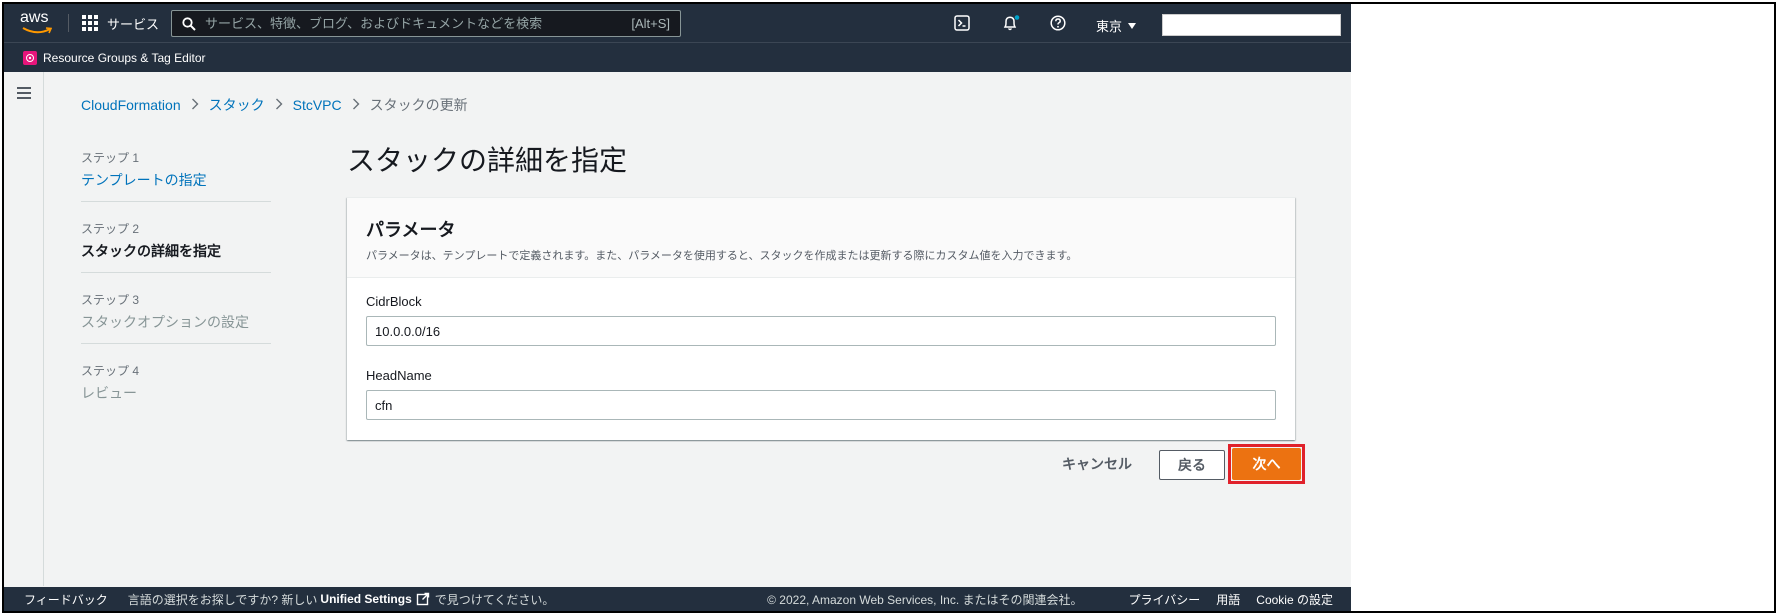 The width and height of the screenshot is (1776, 615). Describe the element at coordinates (650, 23) in the screenshot. I see `search-shortcut-hint: [Alt+S]` at that location.